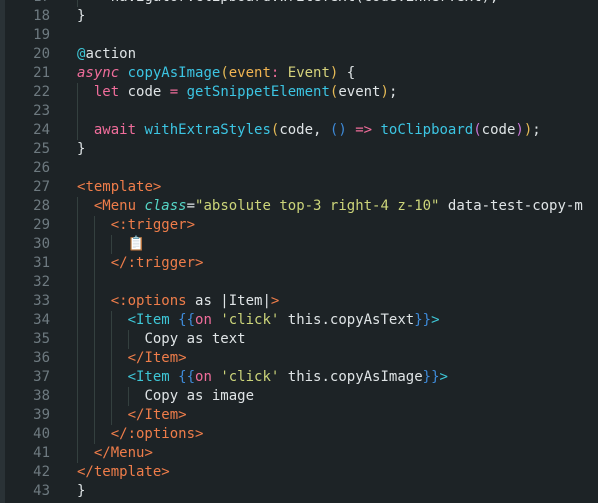 This screenshot has width=598, height=503. Describe the element at coordinates (41, 73) in the screenshot. I see `line-number: 21` at that location.